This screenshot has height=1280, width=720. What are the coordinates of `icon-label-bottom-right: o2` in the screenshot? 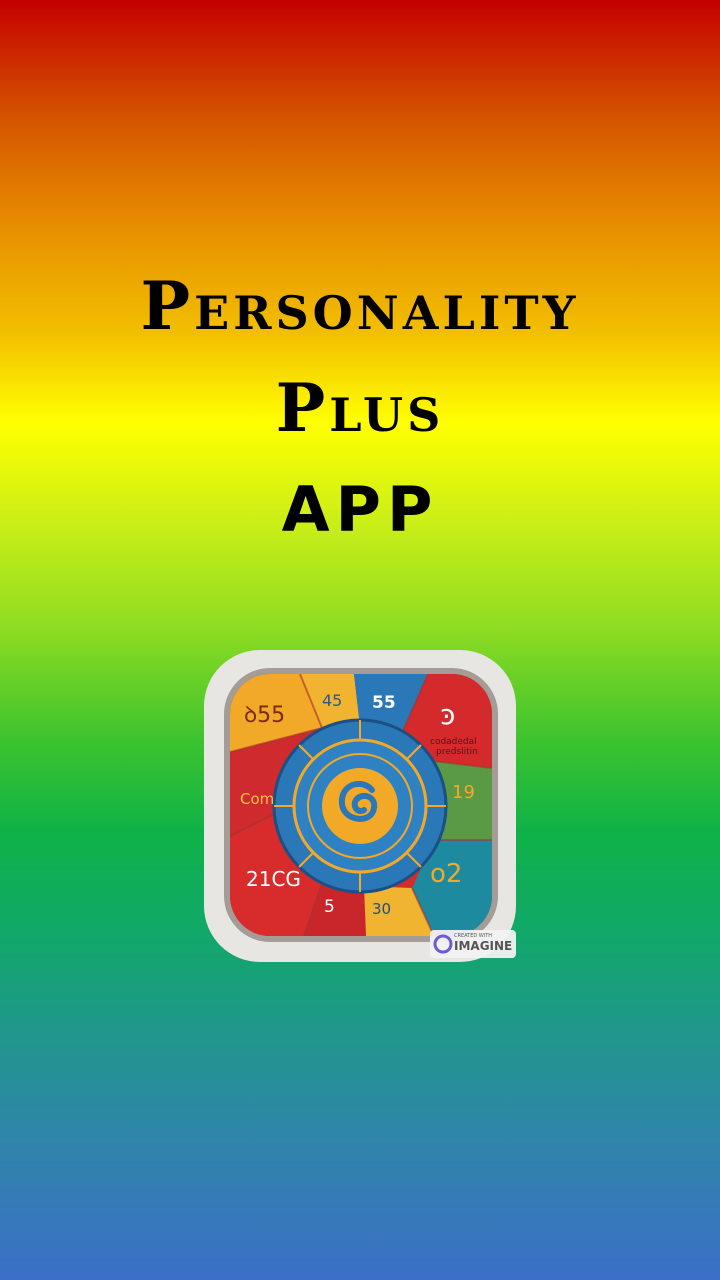 It's located at (446, 874).